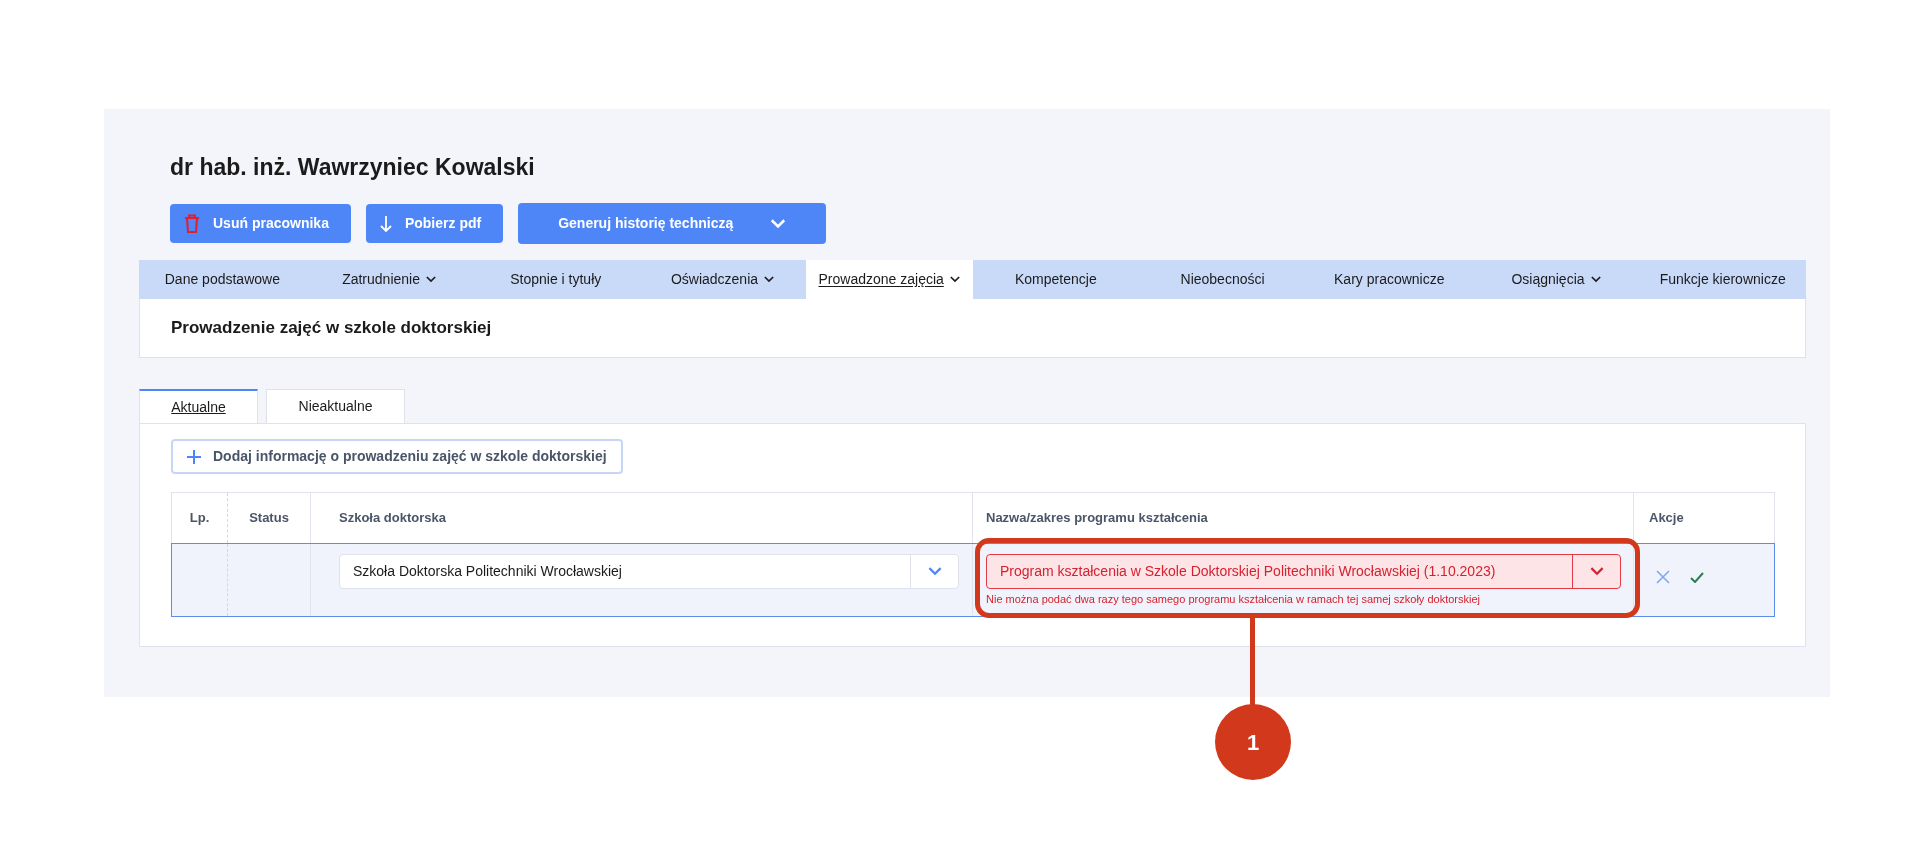 The width and height of the screenshot is (1919, 861). Describe the element at coordinates (1097, 518) in the screenshot. I see `column-header: Nazwa/zakres programu kształcenia` at that location.